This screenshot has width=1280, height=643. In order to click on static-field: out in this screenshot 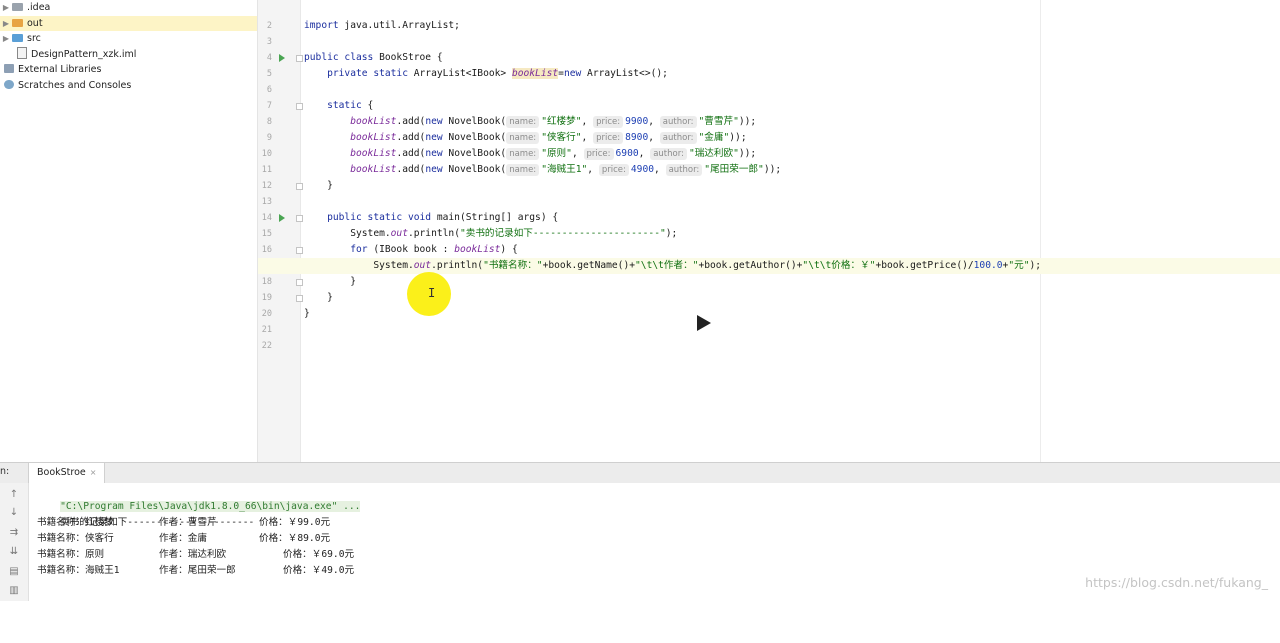, I will do `click(422, 265)`.